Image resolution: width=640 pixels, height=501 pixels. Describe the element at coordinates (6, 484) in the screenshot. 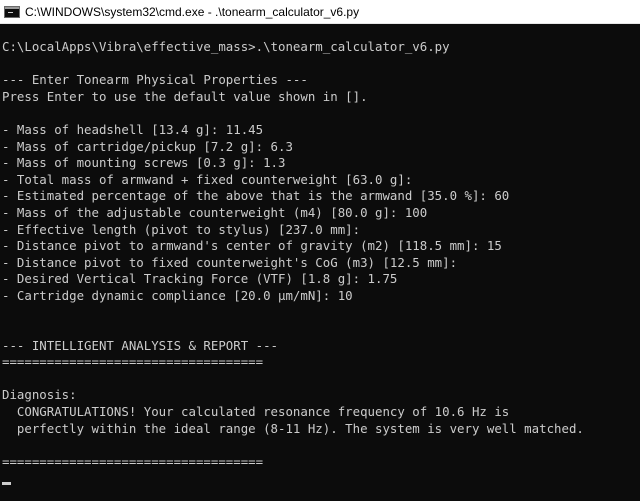

I see `text-cursor` at that location.